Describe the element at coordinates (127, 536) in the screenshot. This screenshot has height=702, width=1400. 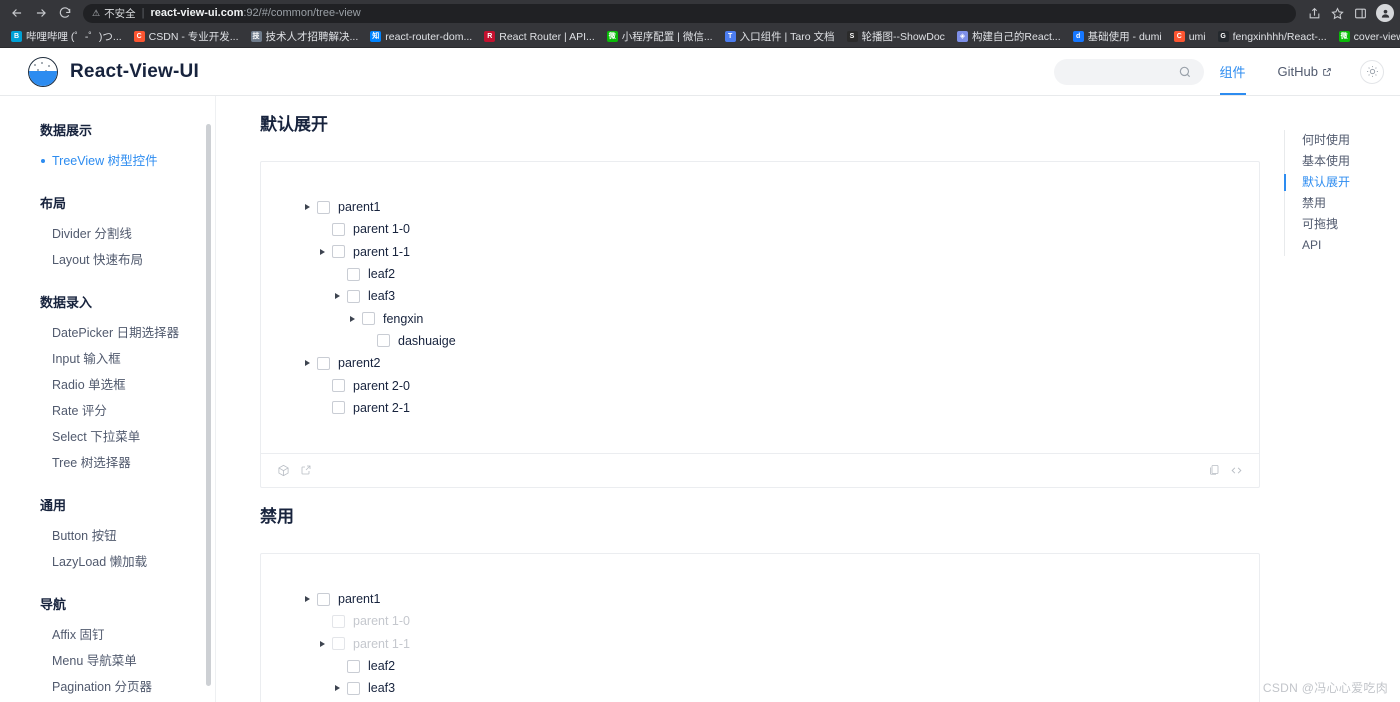
I see `sidebar-item: Button 按钮` at that location.